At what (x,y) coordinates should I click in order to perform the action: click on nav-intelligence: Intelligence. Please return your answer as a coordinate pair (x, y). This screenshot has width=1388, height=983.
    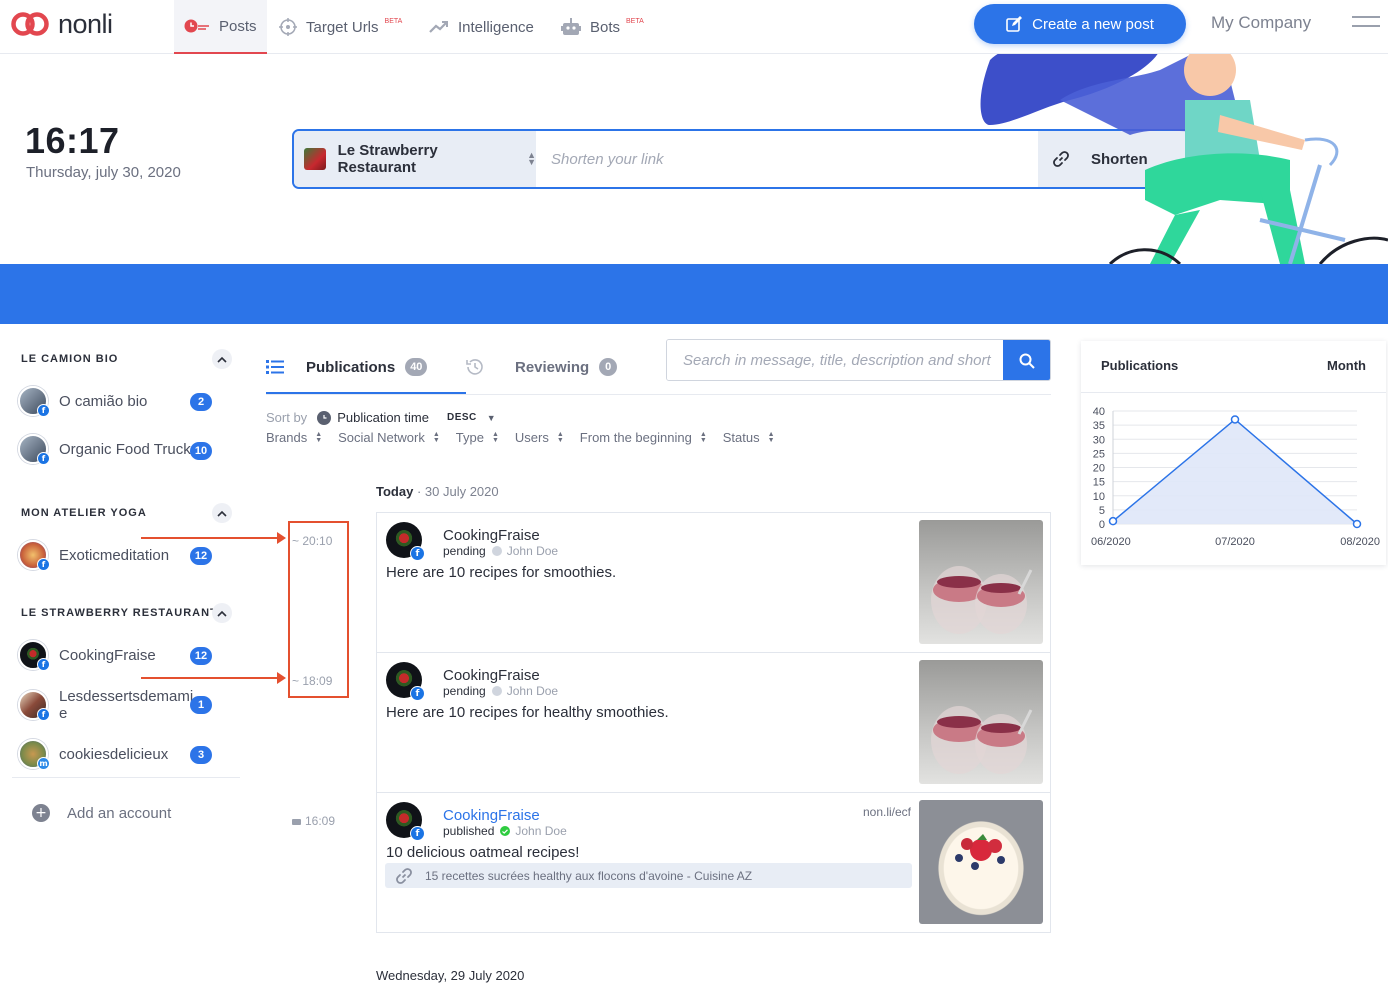
    Looking at the image, I should click on (481, 27).